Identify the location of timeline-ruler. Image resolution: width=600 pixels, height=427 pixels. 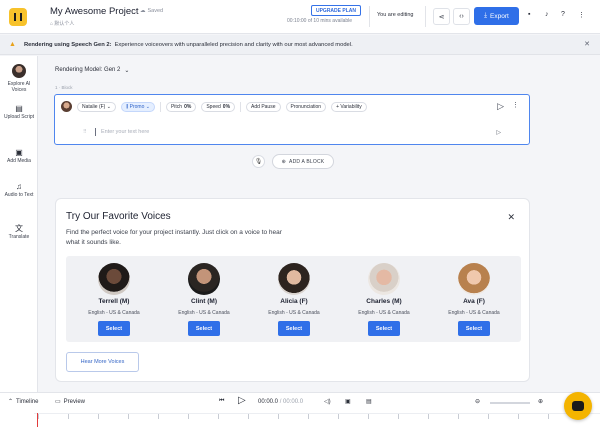
(317, 420).